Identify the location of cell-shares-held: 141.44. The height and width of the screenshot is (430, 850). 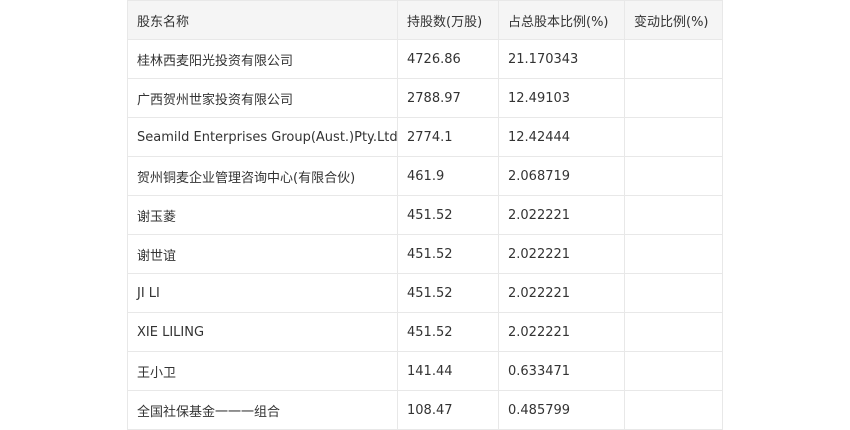
(448, 371).